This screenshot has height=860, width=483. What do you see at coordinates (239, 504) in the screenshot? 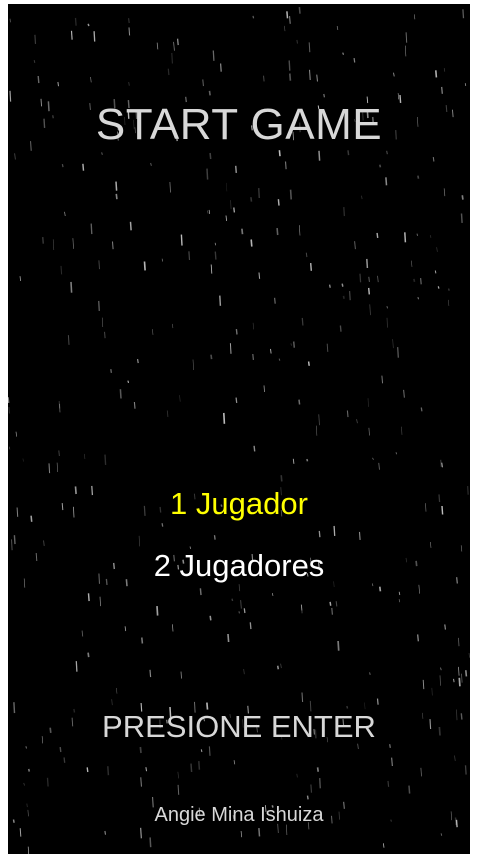
I see `menu-option-1-player: 1 Jugador` at bounding box center [239, 504].